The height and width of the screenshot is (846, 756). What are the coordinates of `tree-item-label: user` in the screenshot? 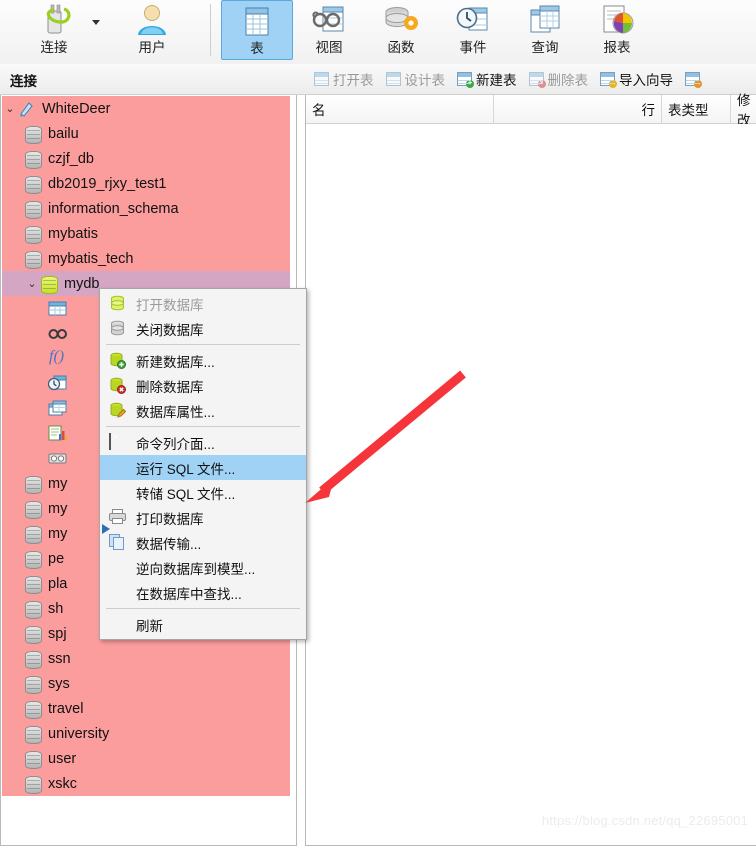 It's located at (62, 758).